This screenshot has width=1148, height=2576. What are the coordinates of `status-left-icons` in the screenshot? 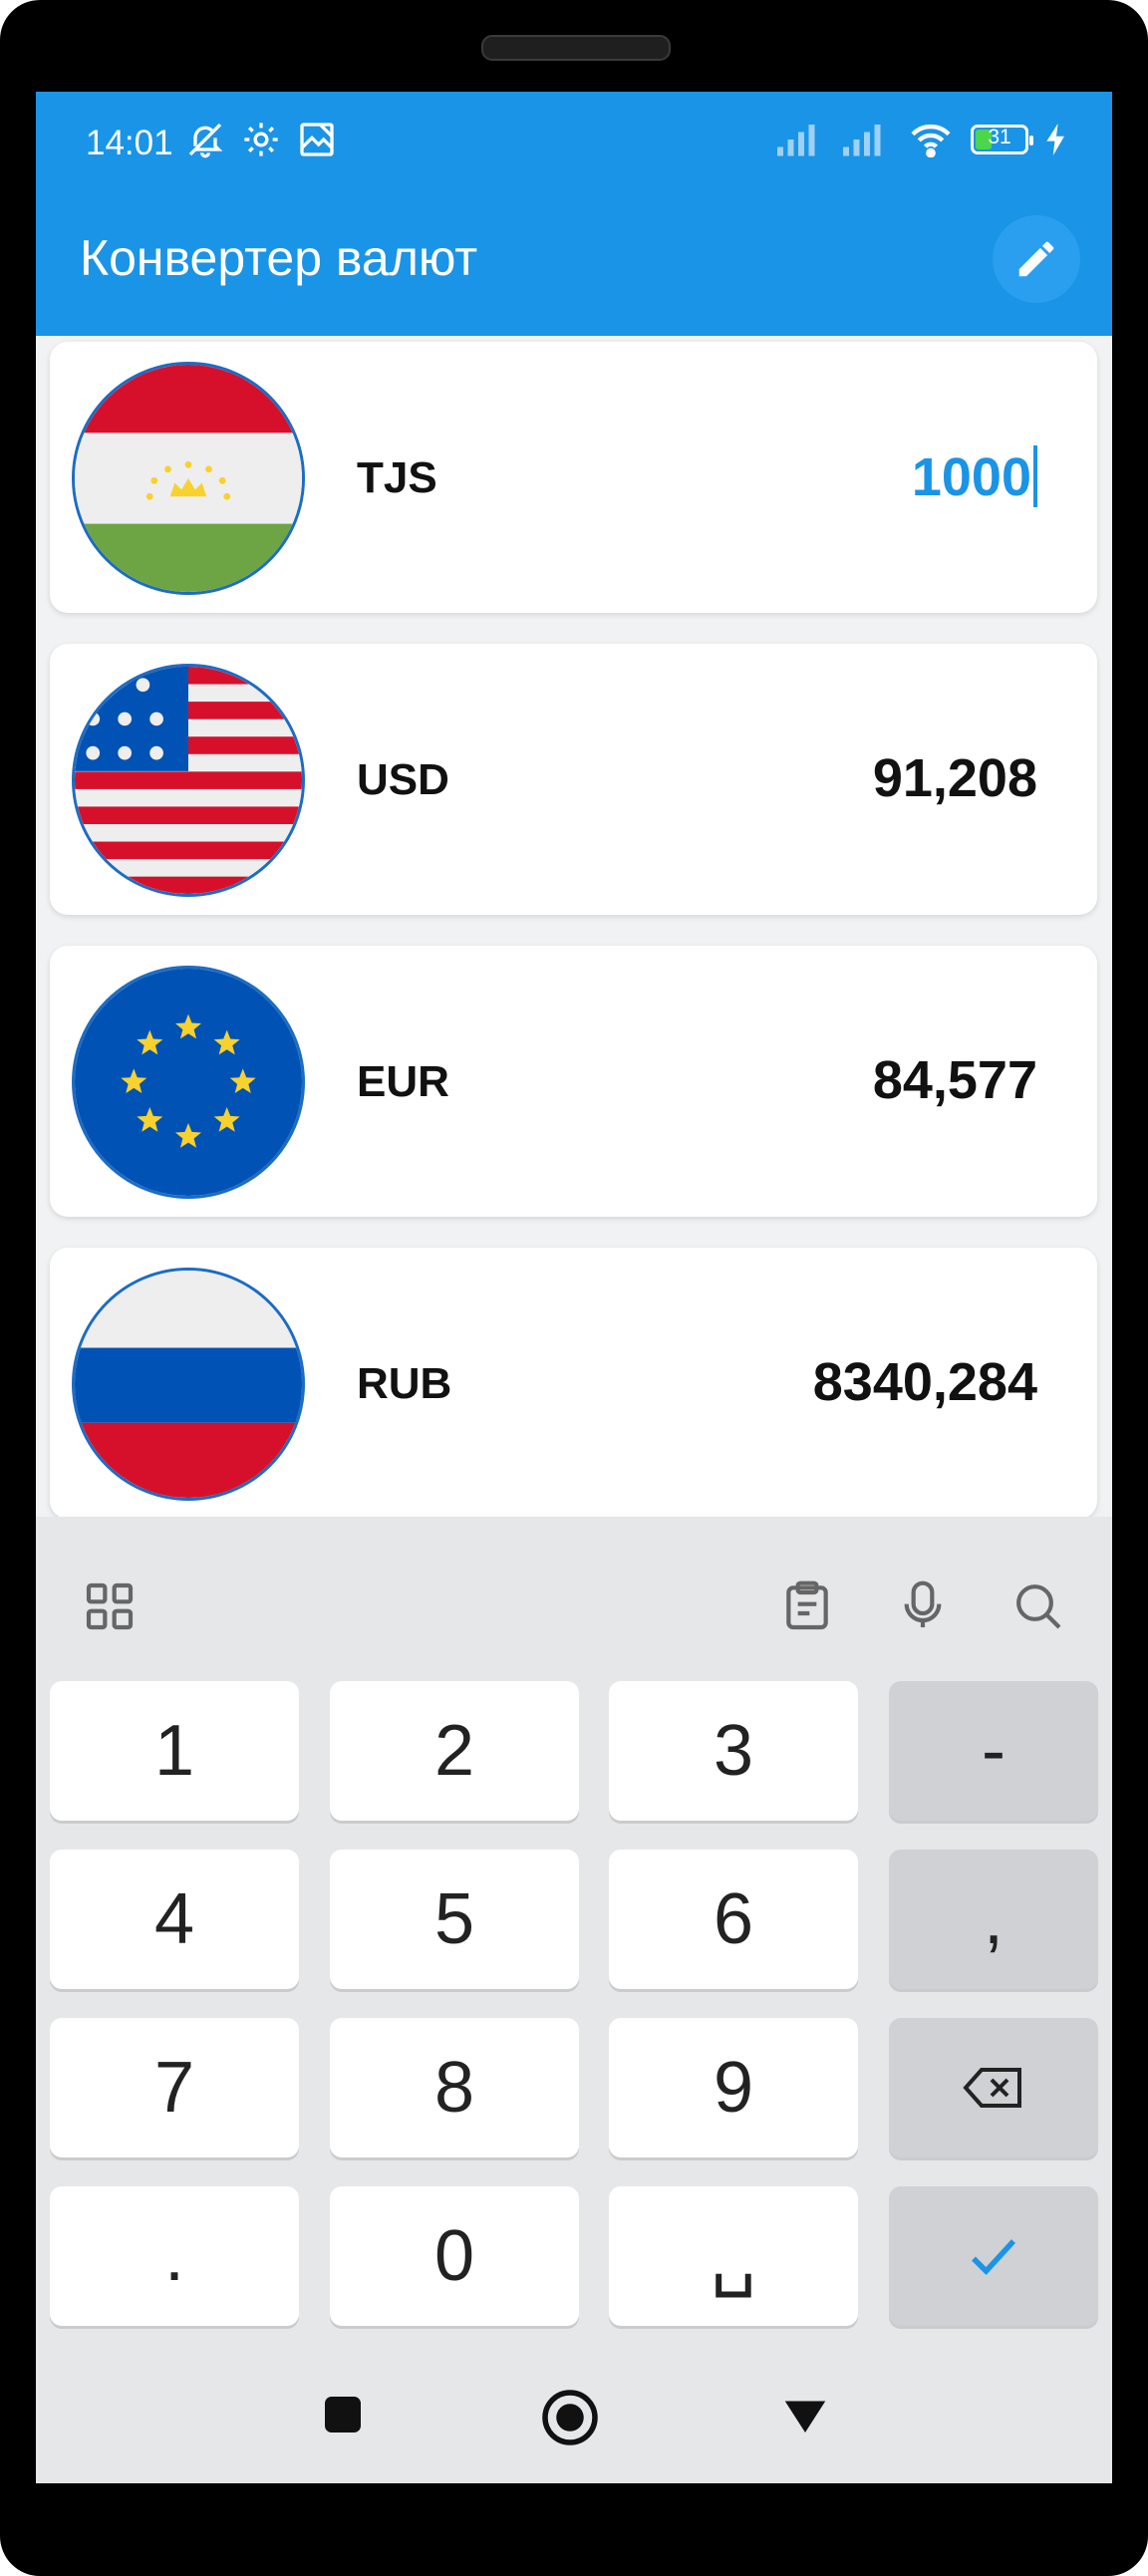 It's located at (261, 139).